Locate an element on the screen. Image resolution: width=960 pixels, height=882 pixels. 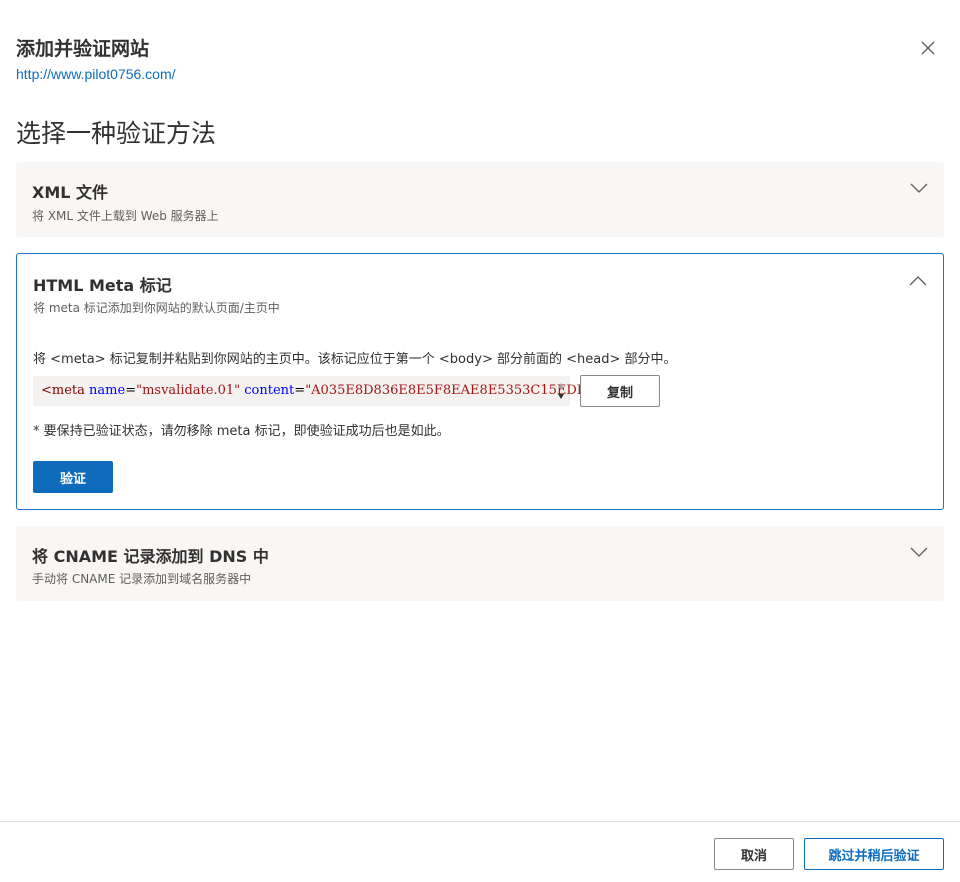
close-button is located at coordinates (928, 48).